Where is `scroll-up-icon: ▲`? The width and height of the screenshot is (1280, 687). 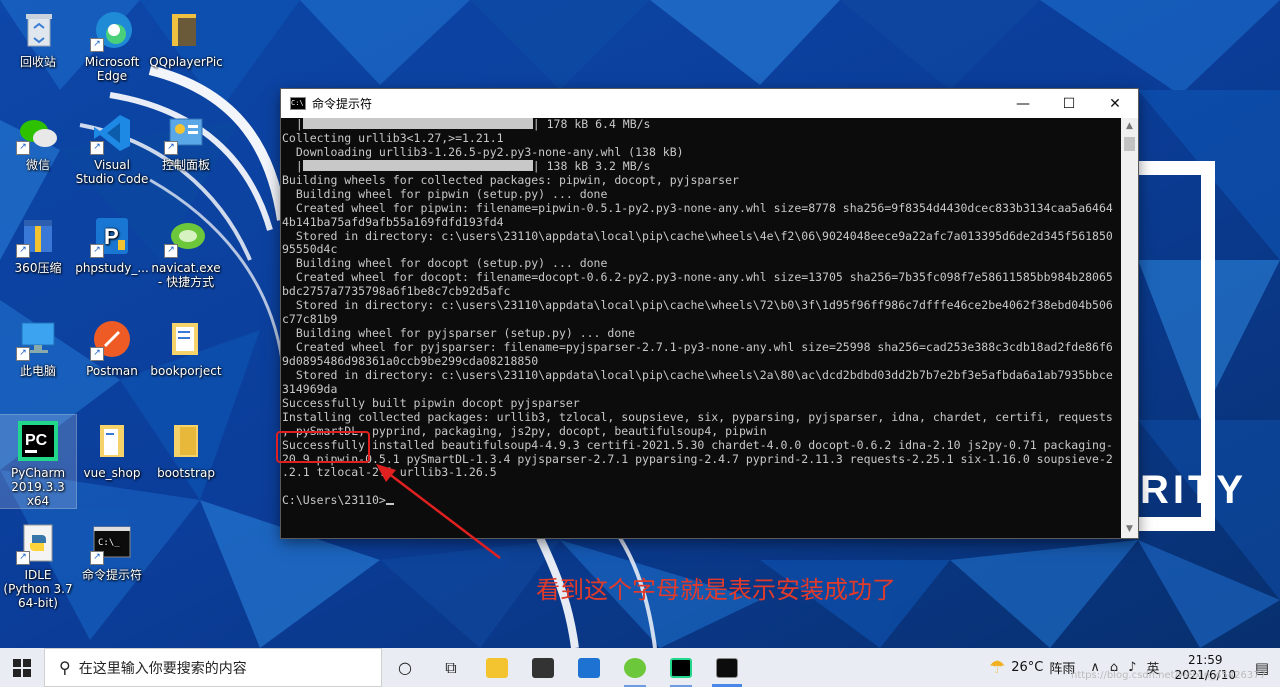 scroll-up-icon: ▲ is located at coordinates (1129, 126).